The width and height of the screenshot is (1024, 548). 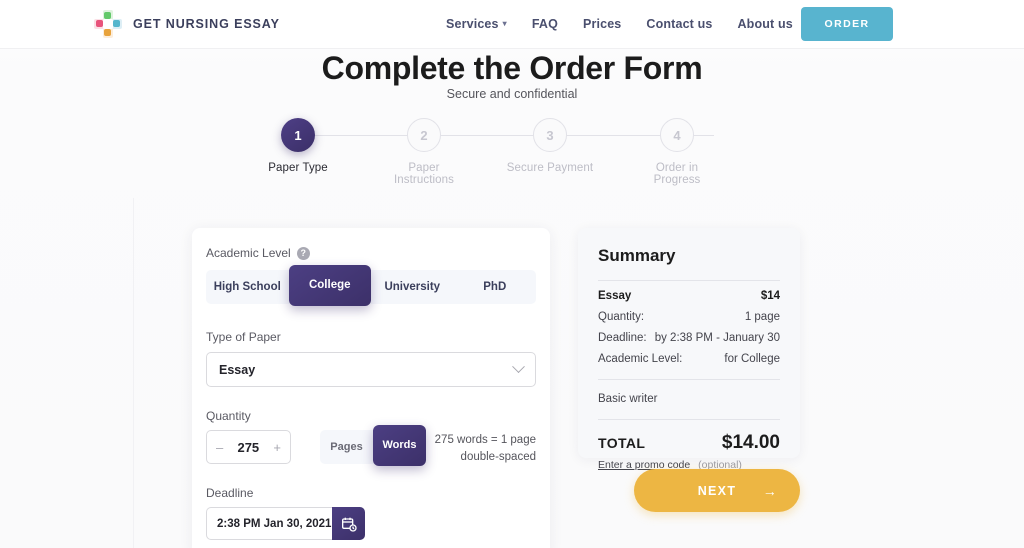 I want to click on stepper-step-paper-instructions: 2 Paper Instructions, so click(x=424, y=152).